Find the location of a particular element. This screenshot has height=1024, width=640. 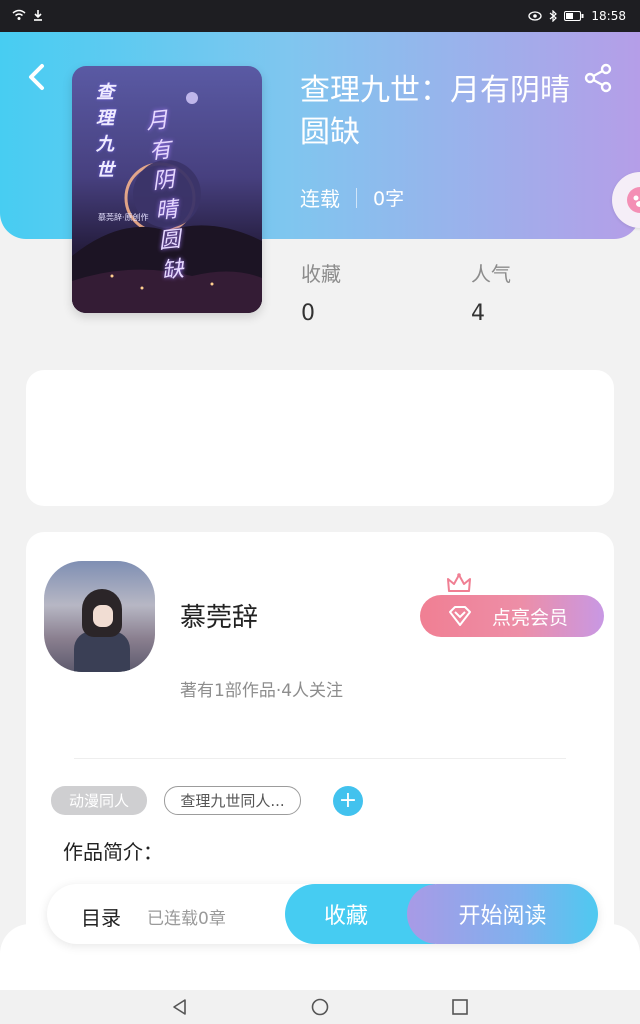

nav-back-icon is located at coordinates (180, 1007).